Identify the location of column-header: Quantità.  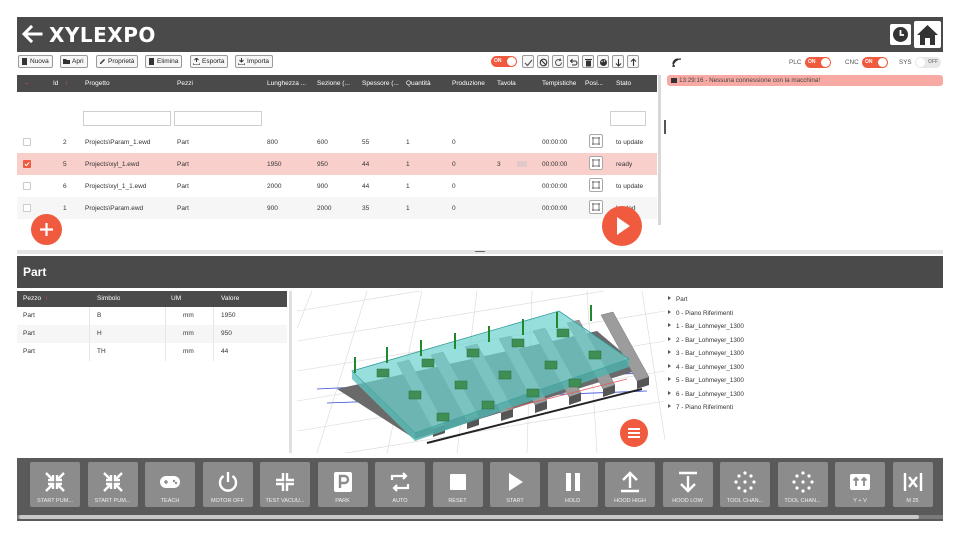
(418, 83).